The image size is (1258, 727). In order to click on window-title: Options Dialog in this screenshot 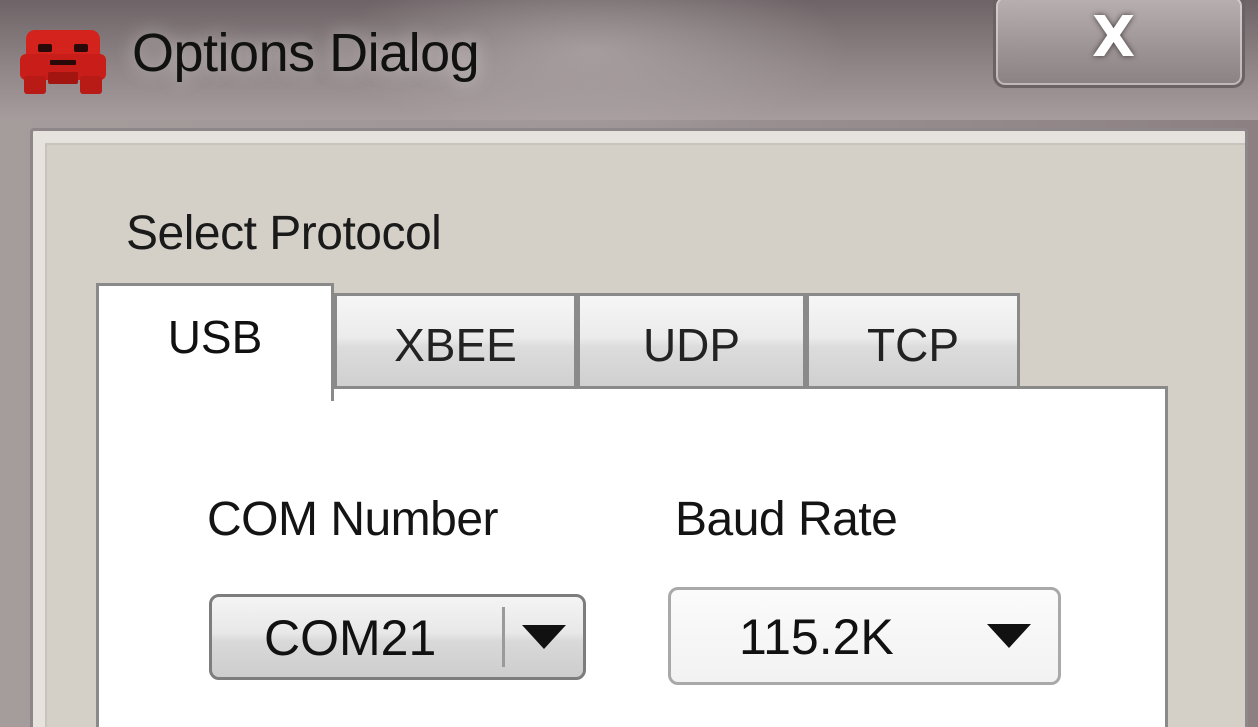, I will do `click(306, 53)`.